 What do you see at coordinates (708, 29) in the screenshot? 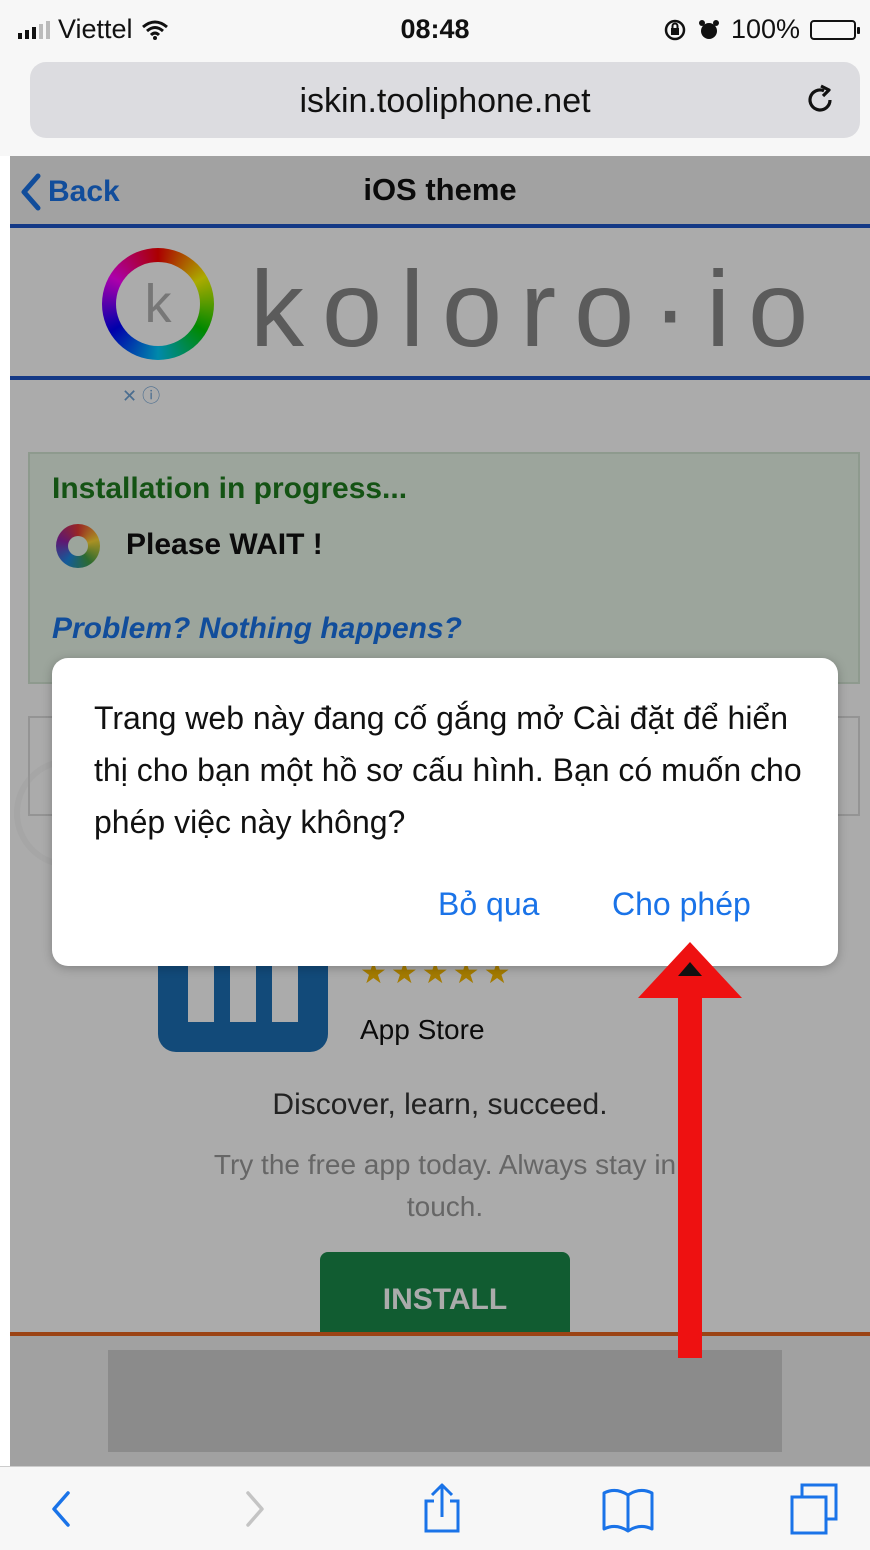
I see `alarm-icon` at bounding box center [708, 29].